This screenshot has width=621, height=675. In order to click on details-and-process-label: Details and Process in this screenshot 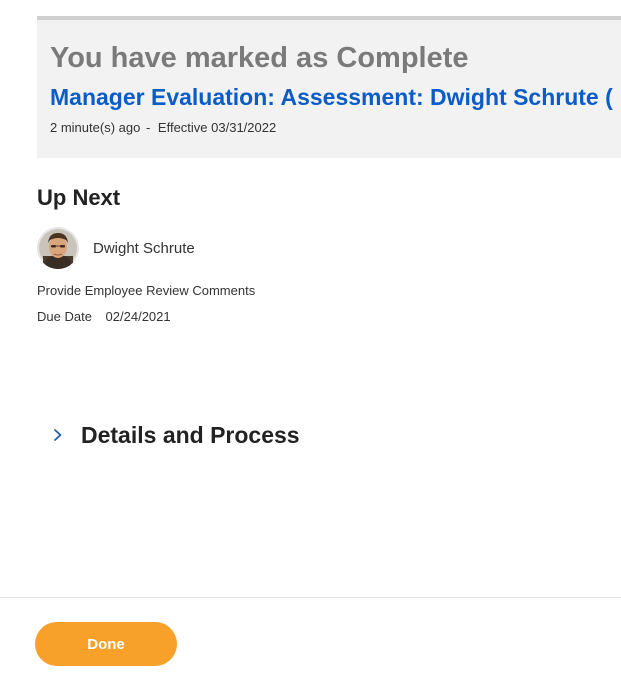, I will do `click(190, 434)`.